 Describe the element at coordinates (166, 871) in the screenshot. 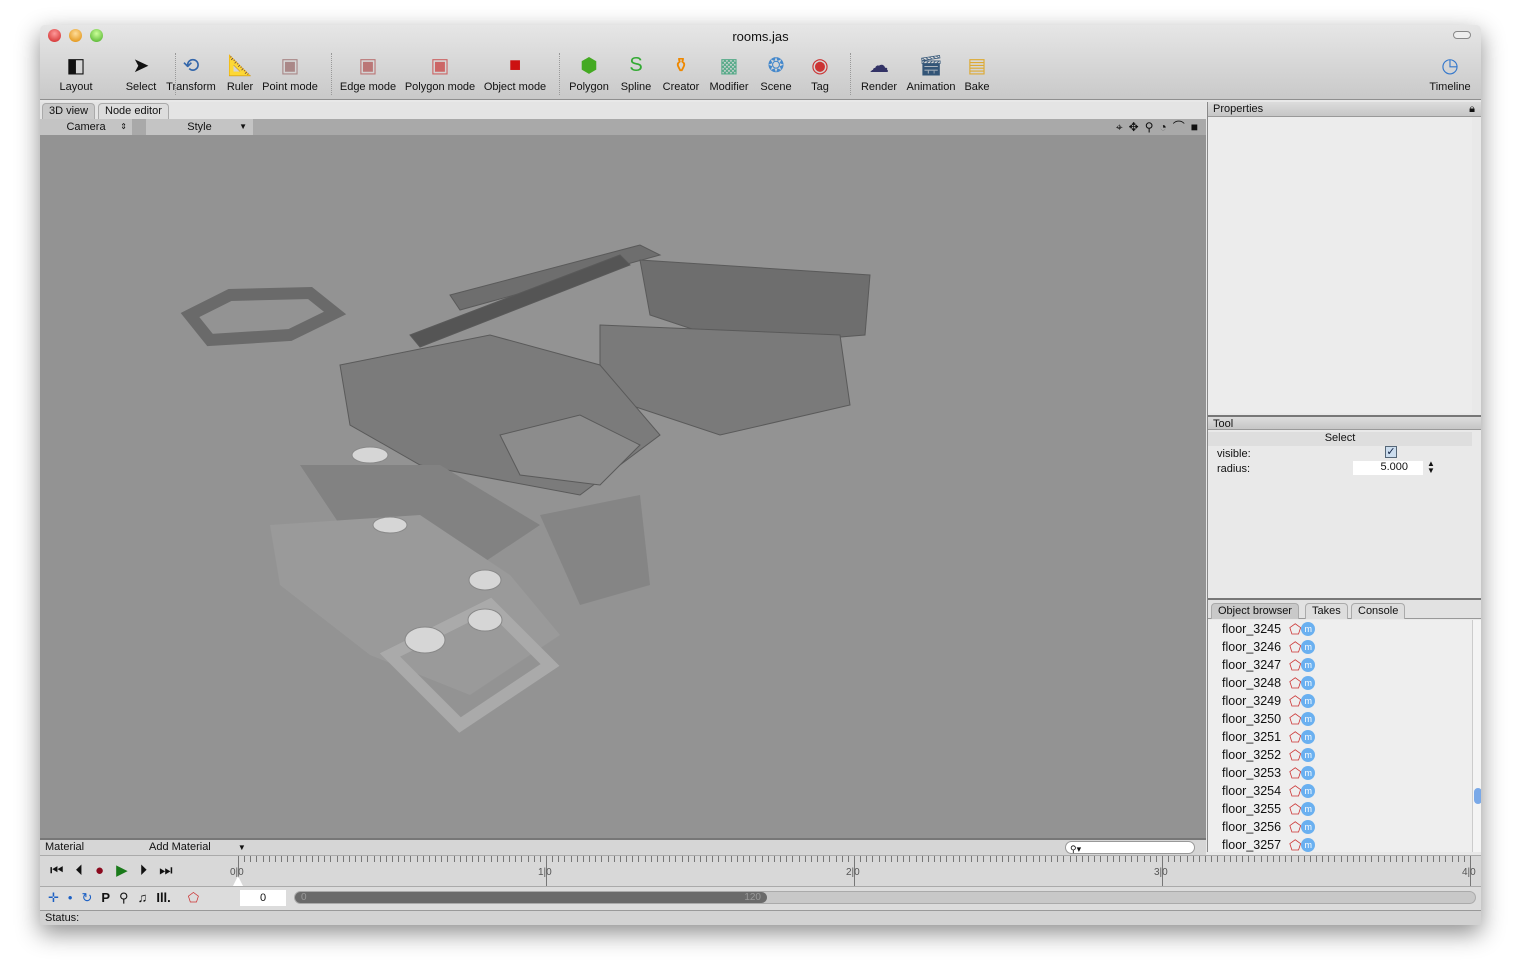

I see `go-to-end-icon: ⏭` at that location.